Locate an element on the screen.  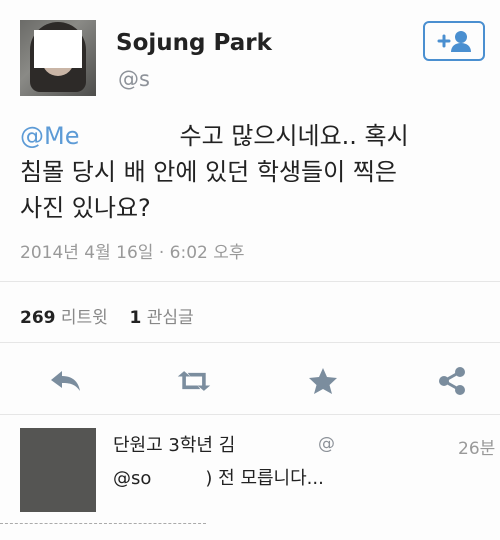
tweet-stats: 269 리트윗 1 관심글 is located at coordinates (107, 315).